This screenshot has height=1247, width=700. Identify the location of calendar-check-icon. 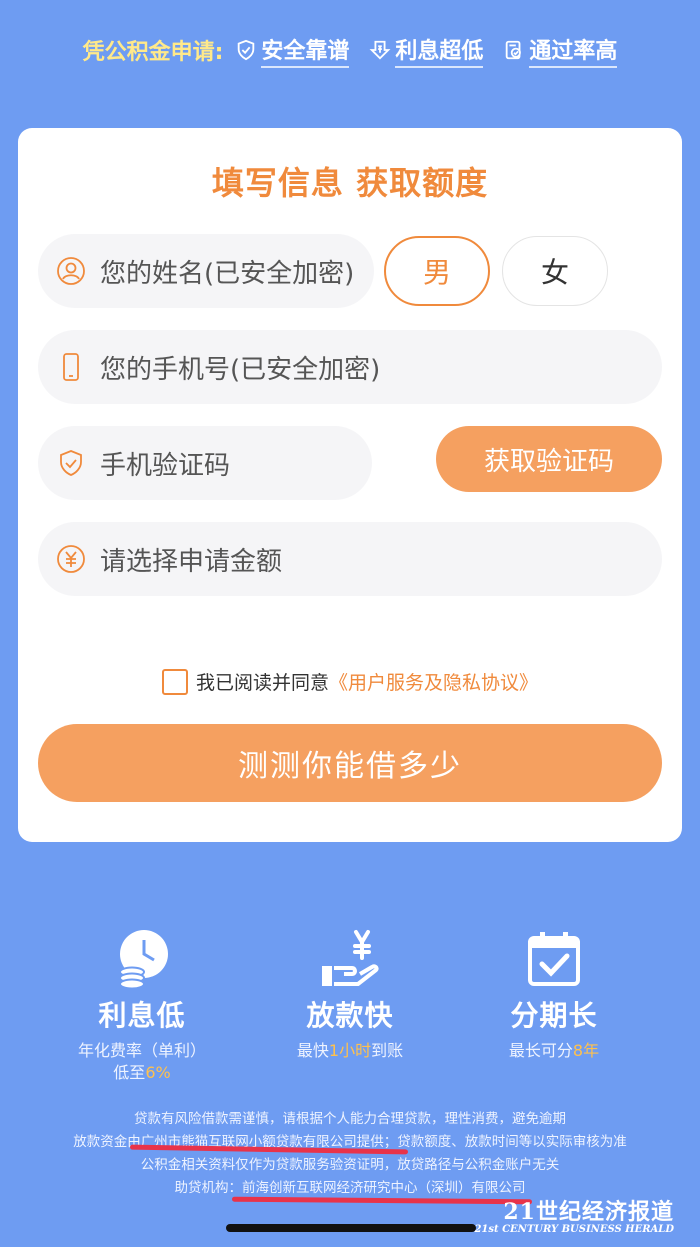
(554, 959).